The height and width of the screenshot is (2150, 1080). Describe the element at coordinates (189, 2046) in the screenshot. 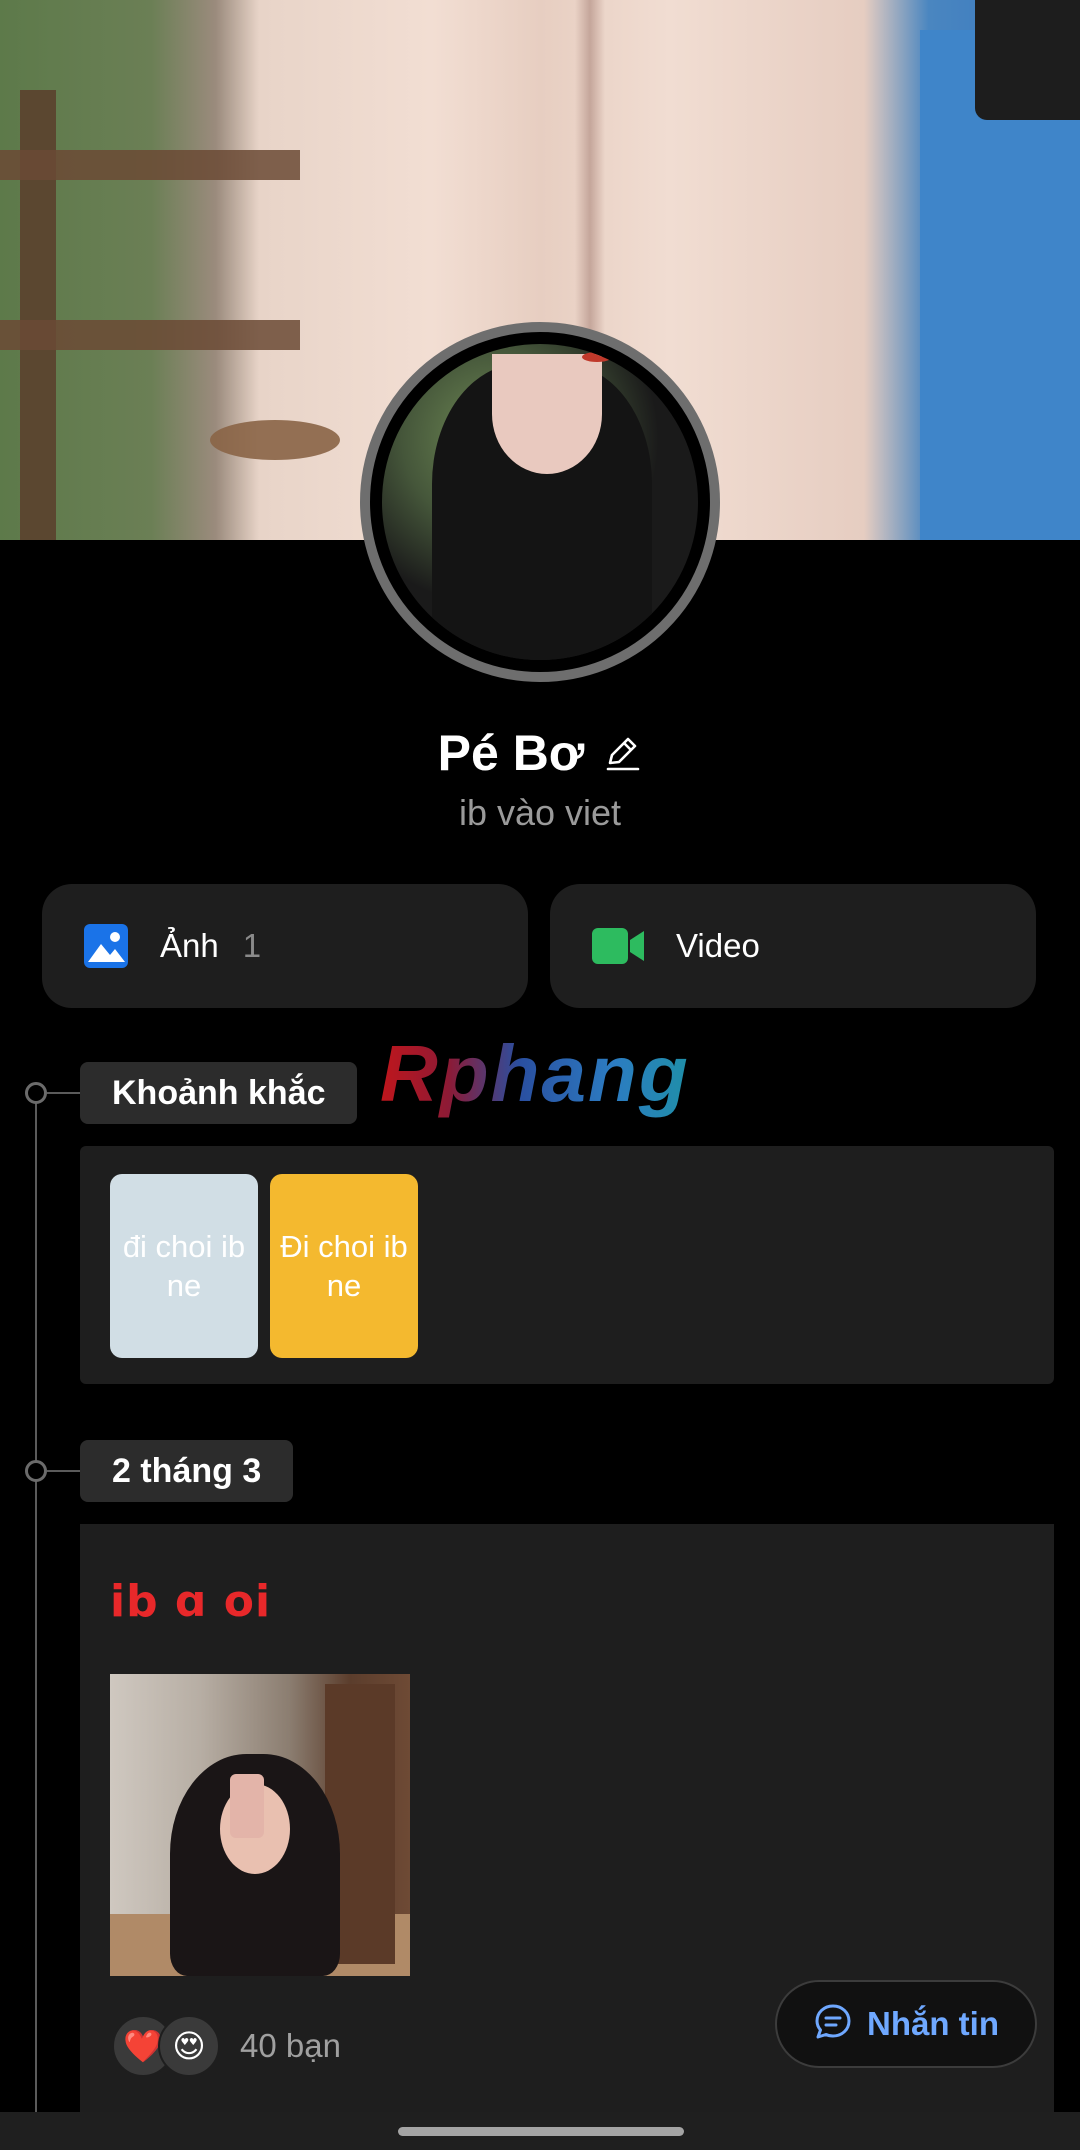

I see `heart-eyes-reaction-icon: 😍` at that location.